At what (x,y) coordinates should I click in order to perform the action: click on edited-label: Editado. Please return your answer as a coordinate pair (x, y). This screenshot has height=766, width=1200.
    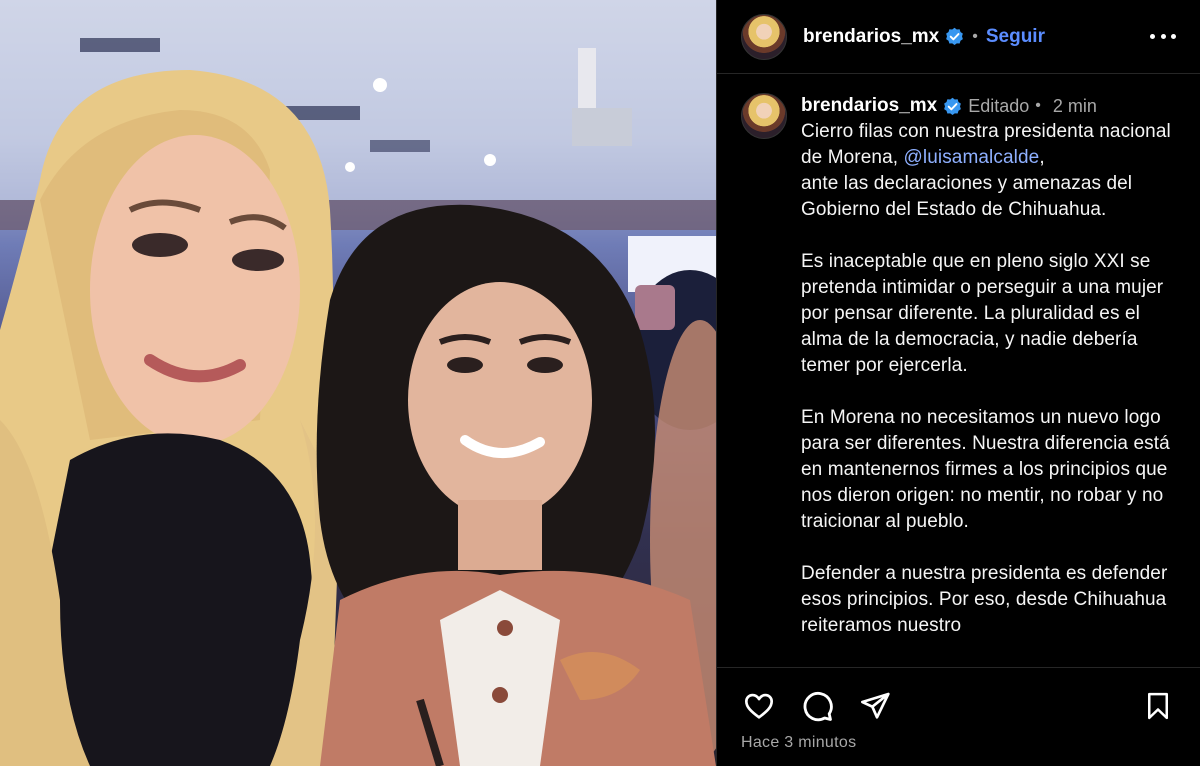
    Looking at the image, I should click on (999, 105).